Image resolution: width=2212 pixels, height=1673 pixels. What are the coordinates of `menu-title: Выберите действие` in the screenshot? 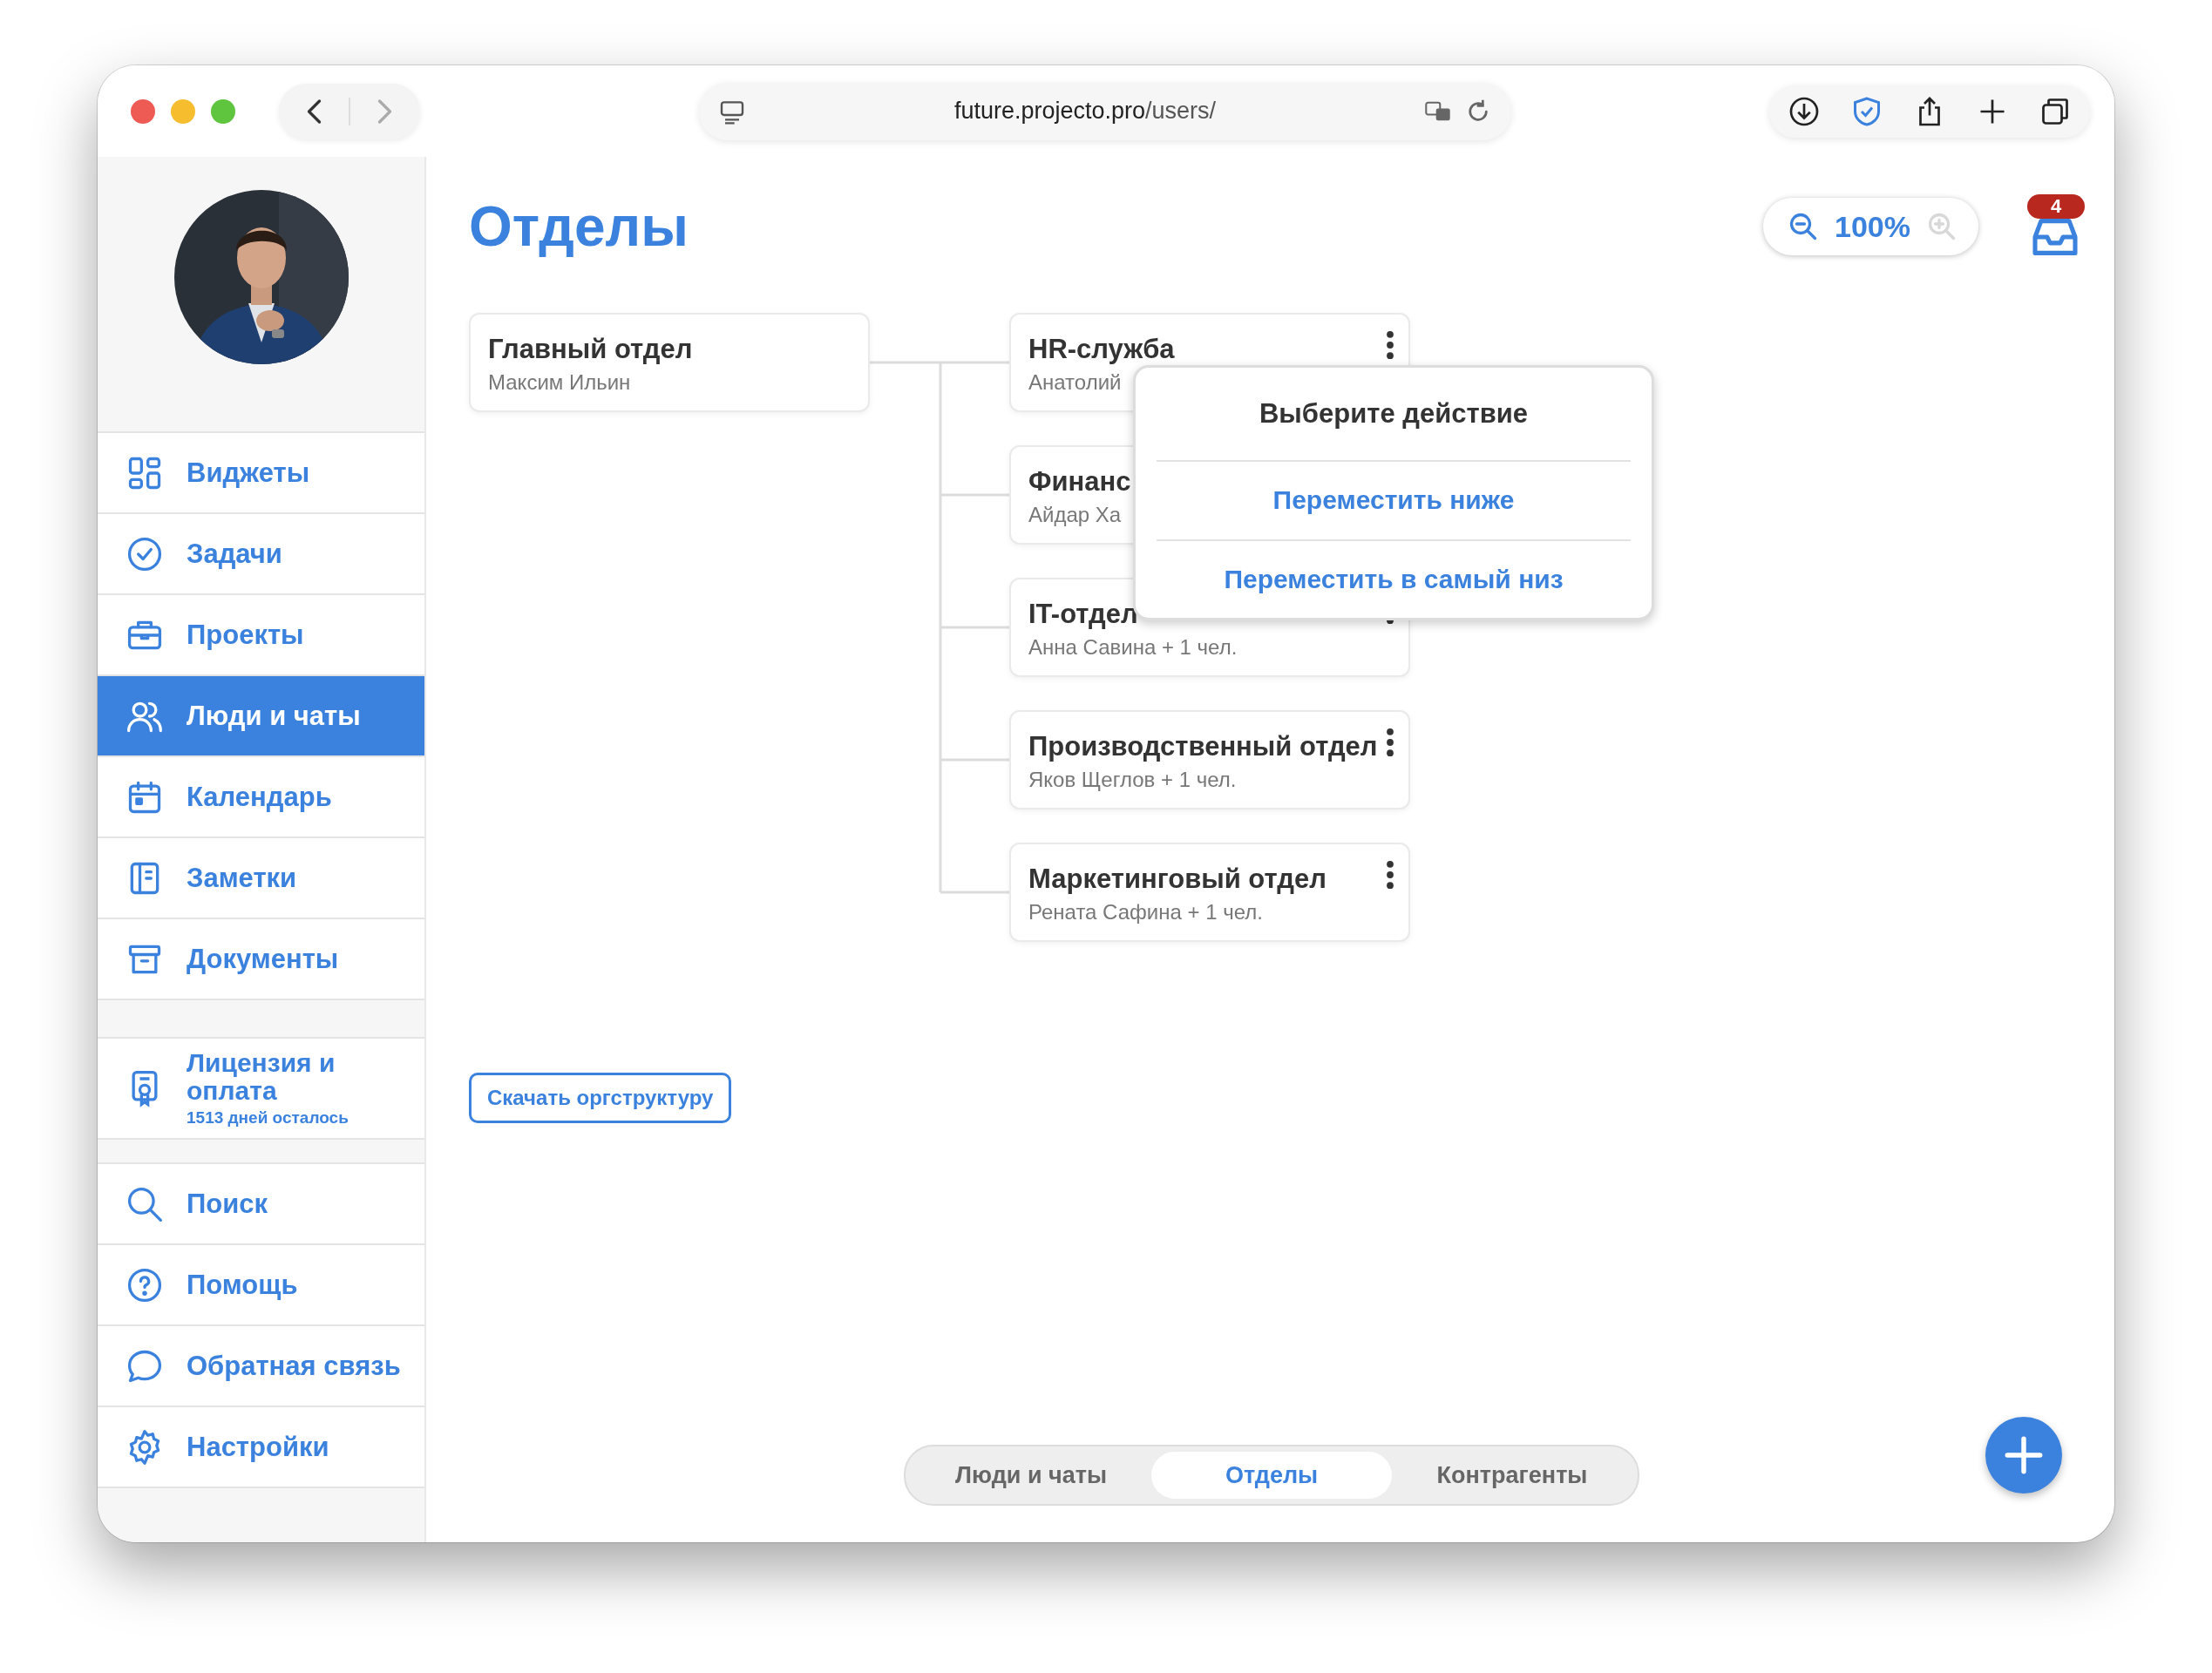 It's located at (1394, 415).